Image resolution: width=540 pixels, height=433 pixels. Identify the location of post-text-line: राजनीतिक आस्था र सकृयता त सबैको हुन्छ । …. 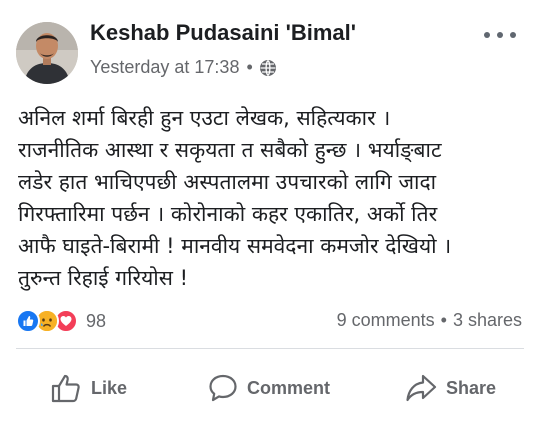
(230, 150).